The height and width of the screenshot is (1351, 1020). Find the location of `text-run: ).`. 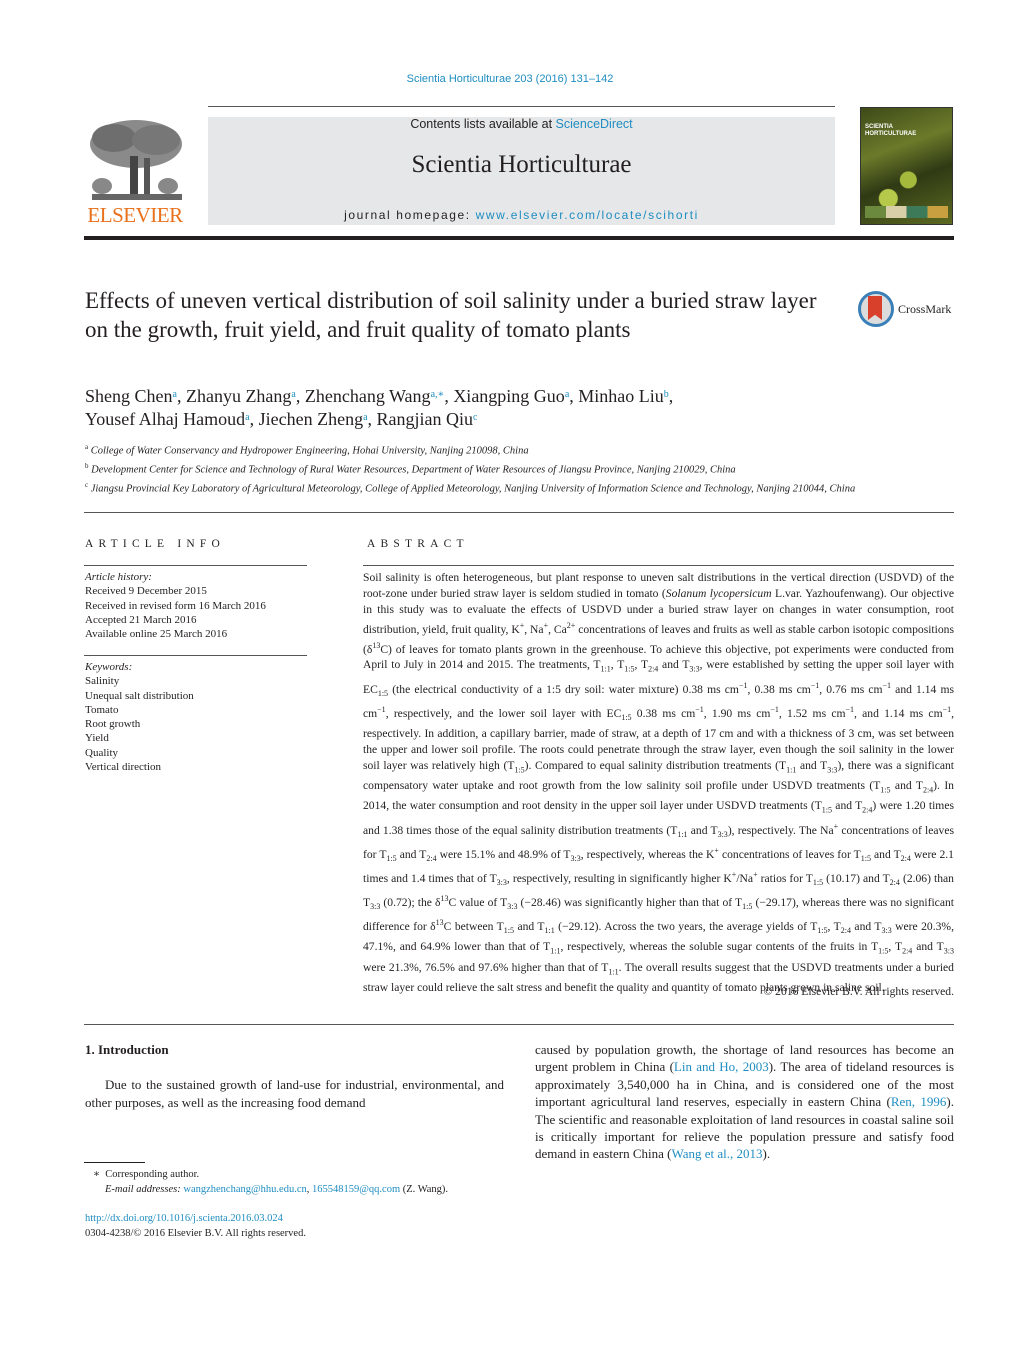

text-run: ). is located at coordinates (766, 1154).